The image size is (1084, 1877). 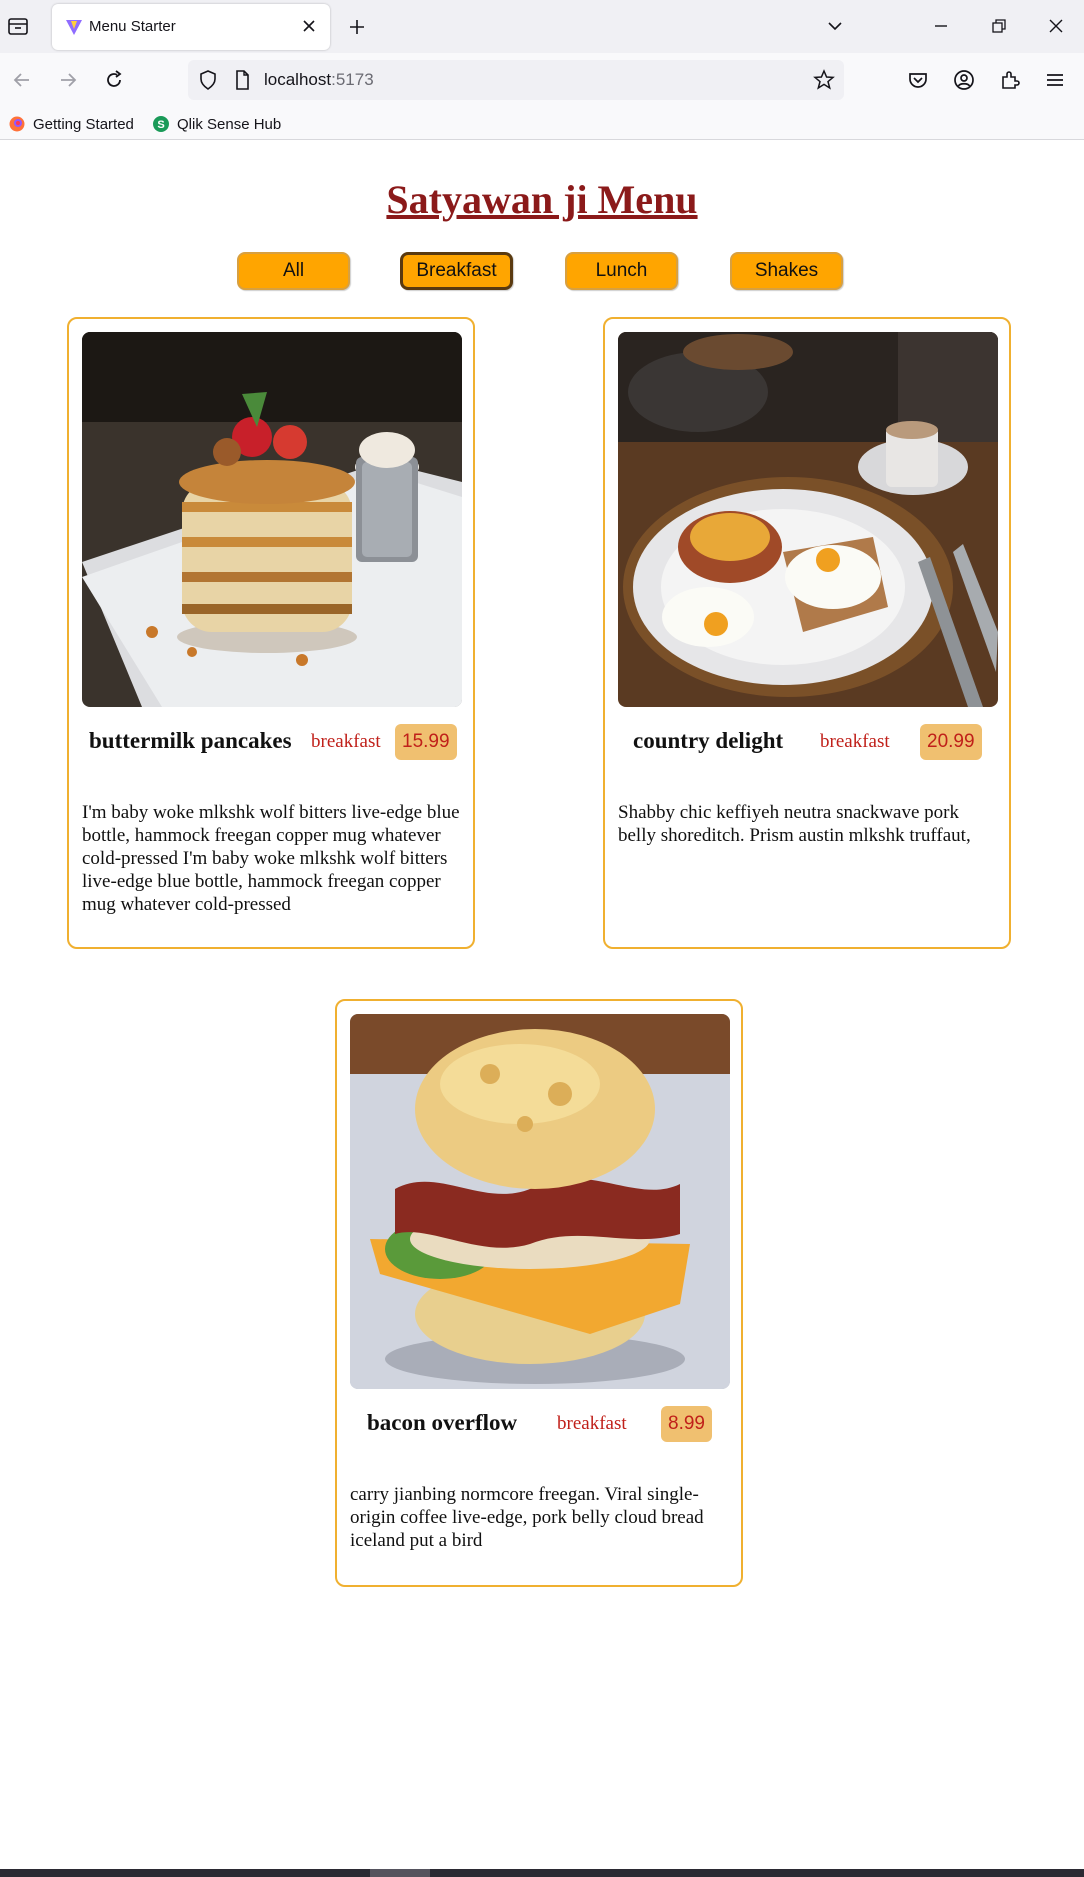 What do you see at coordinates (542, 123) in the screenshot?
I see `bookmarks-toolbar: Getting Started S Qlik Sense Hub` at bounding box center [542, 123].